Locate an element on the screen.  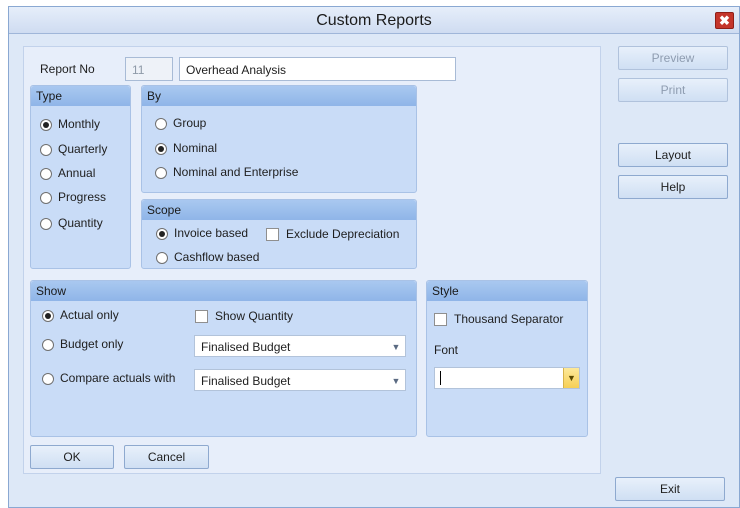
style-group-header: Style is located at coordinates (507, 291).